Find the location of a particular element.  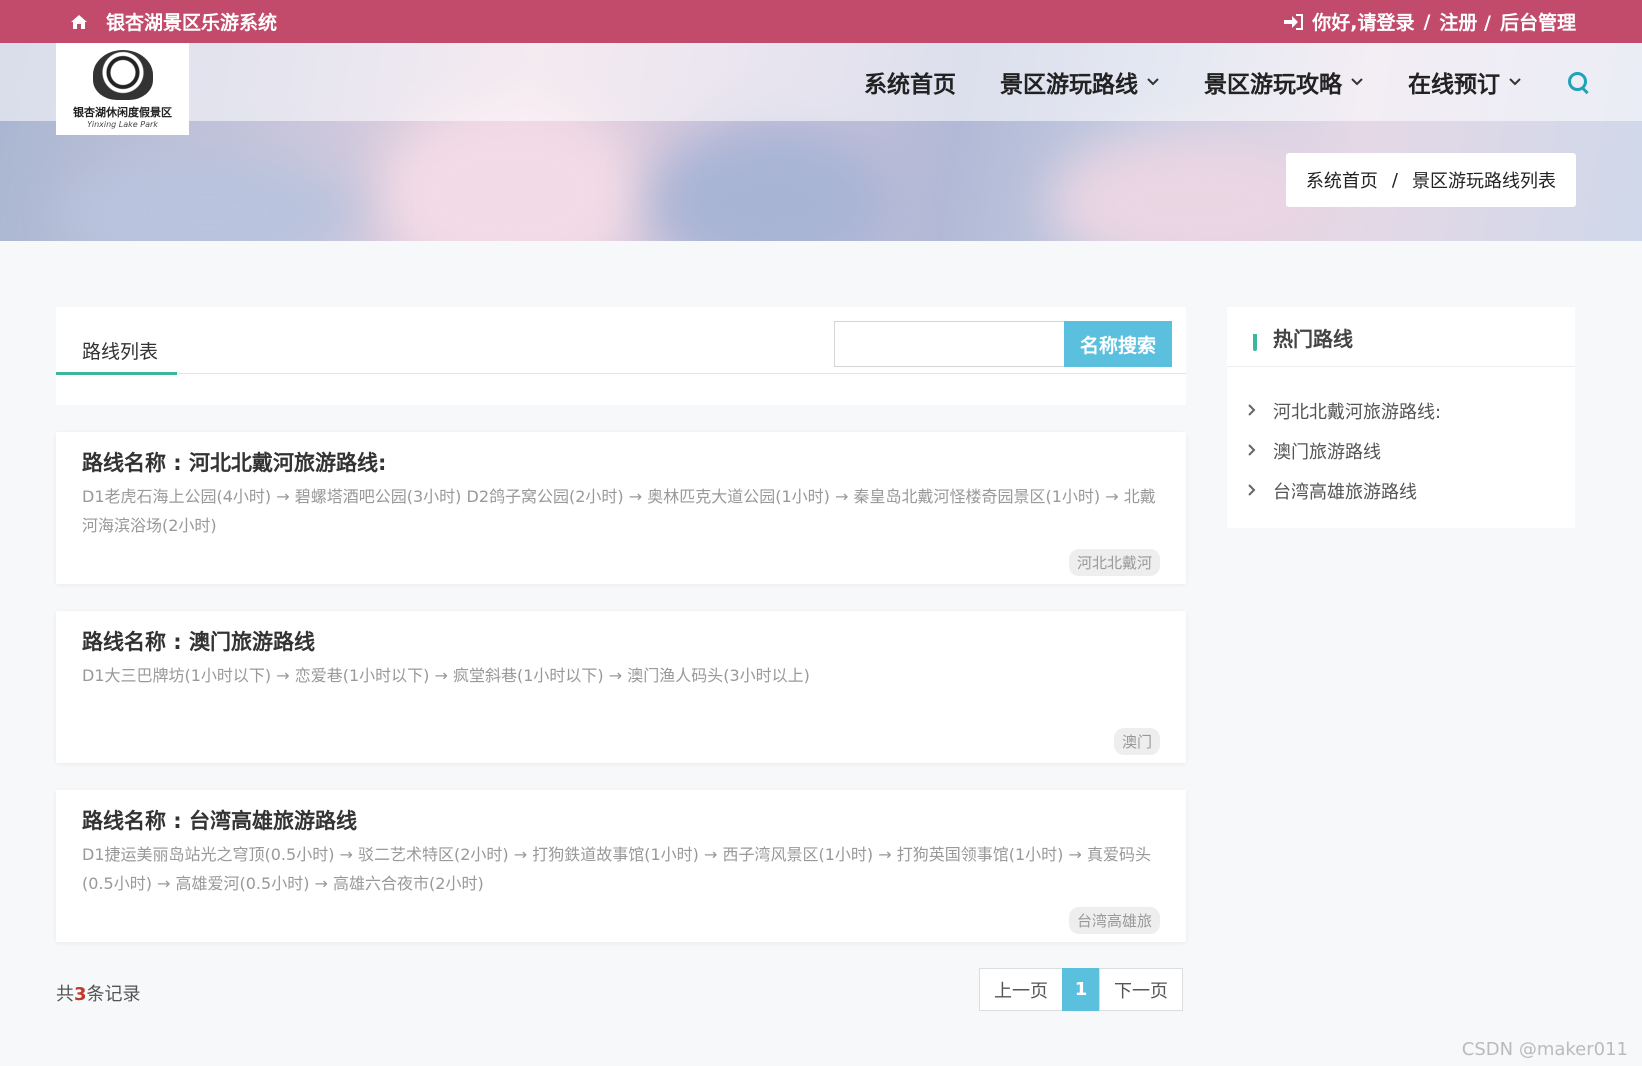

prev-page-button: 上一页 is located at coordinates (1021, 989).